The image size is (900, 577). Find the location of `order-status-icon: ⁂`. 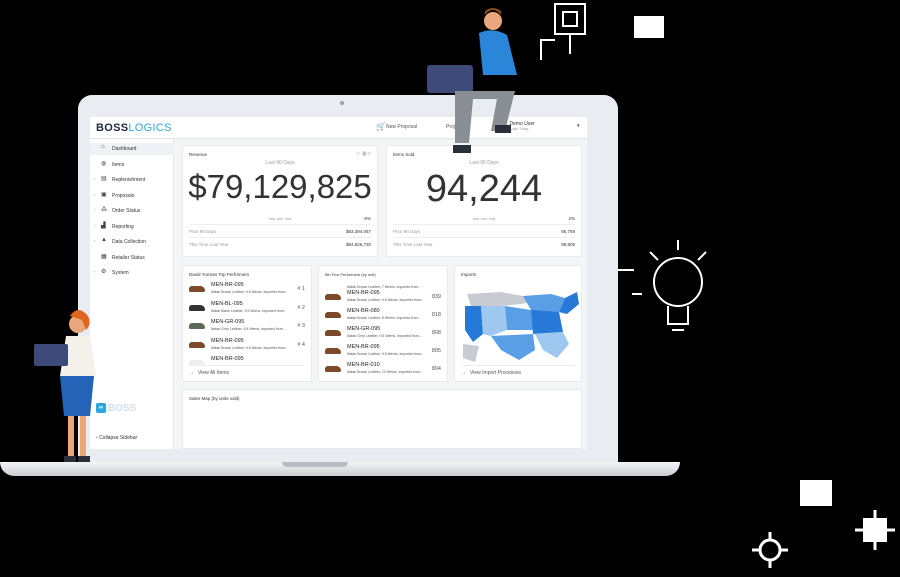

order-status-icon: ⁂ is located at coordinates (104, 210).